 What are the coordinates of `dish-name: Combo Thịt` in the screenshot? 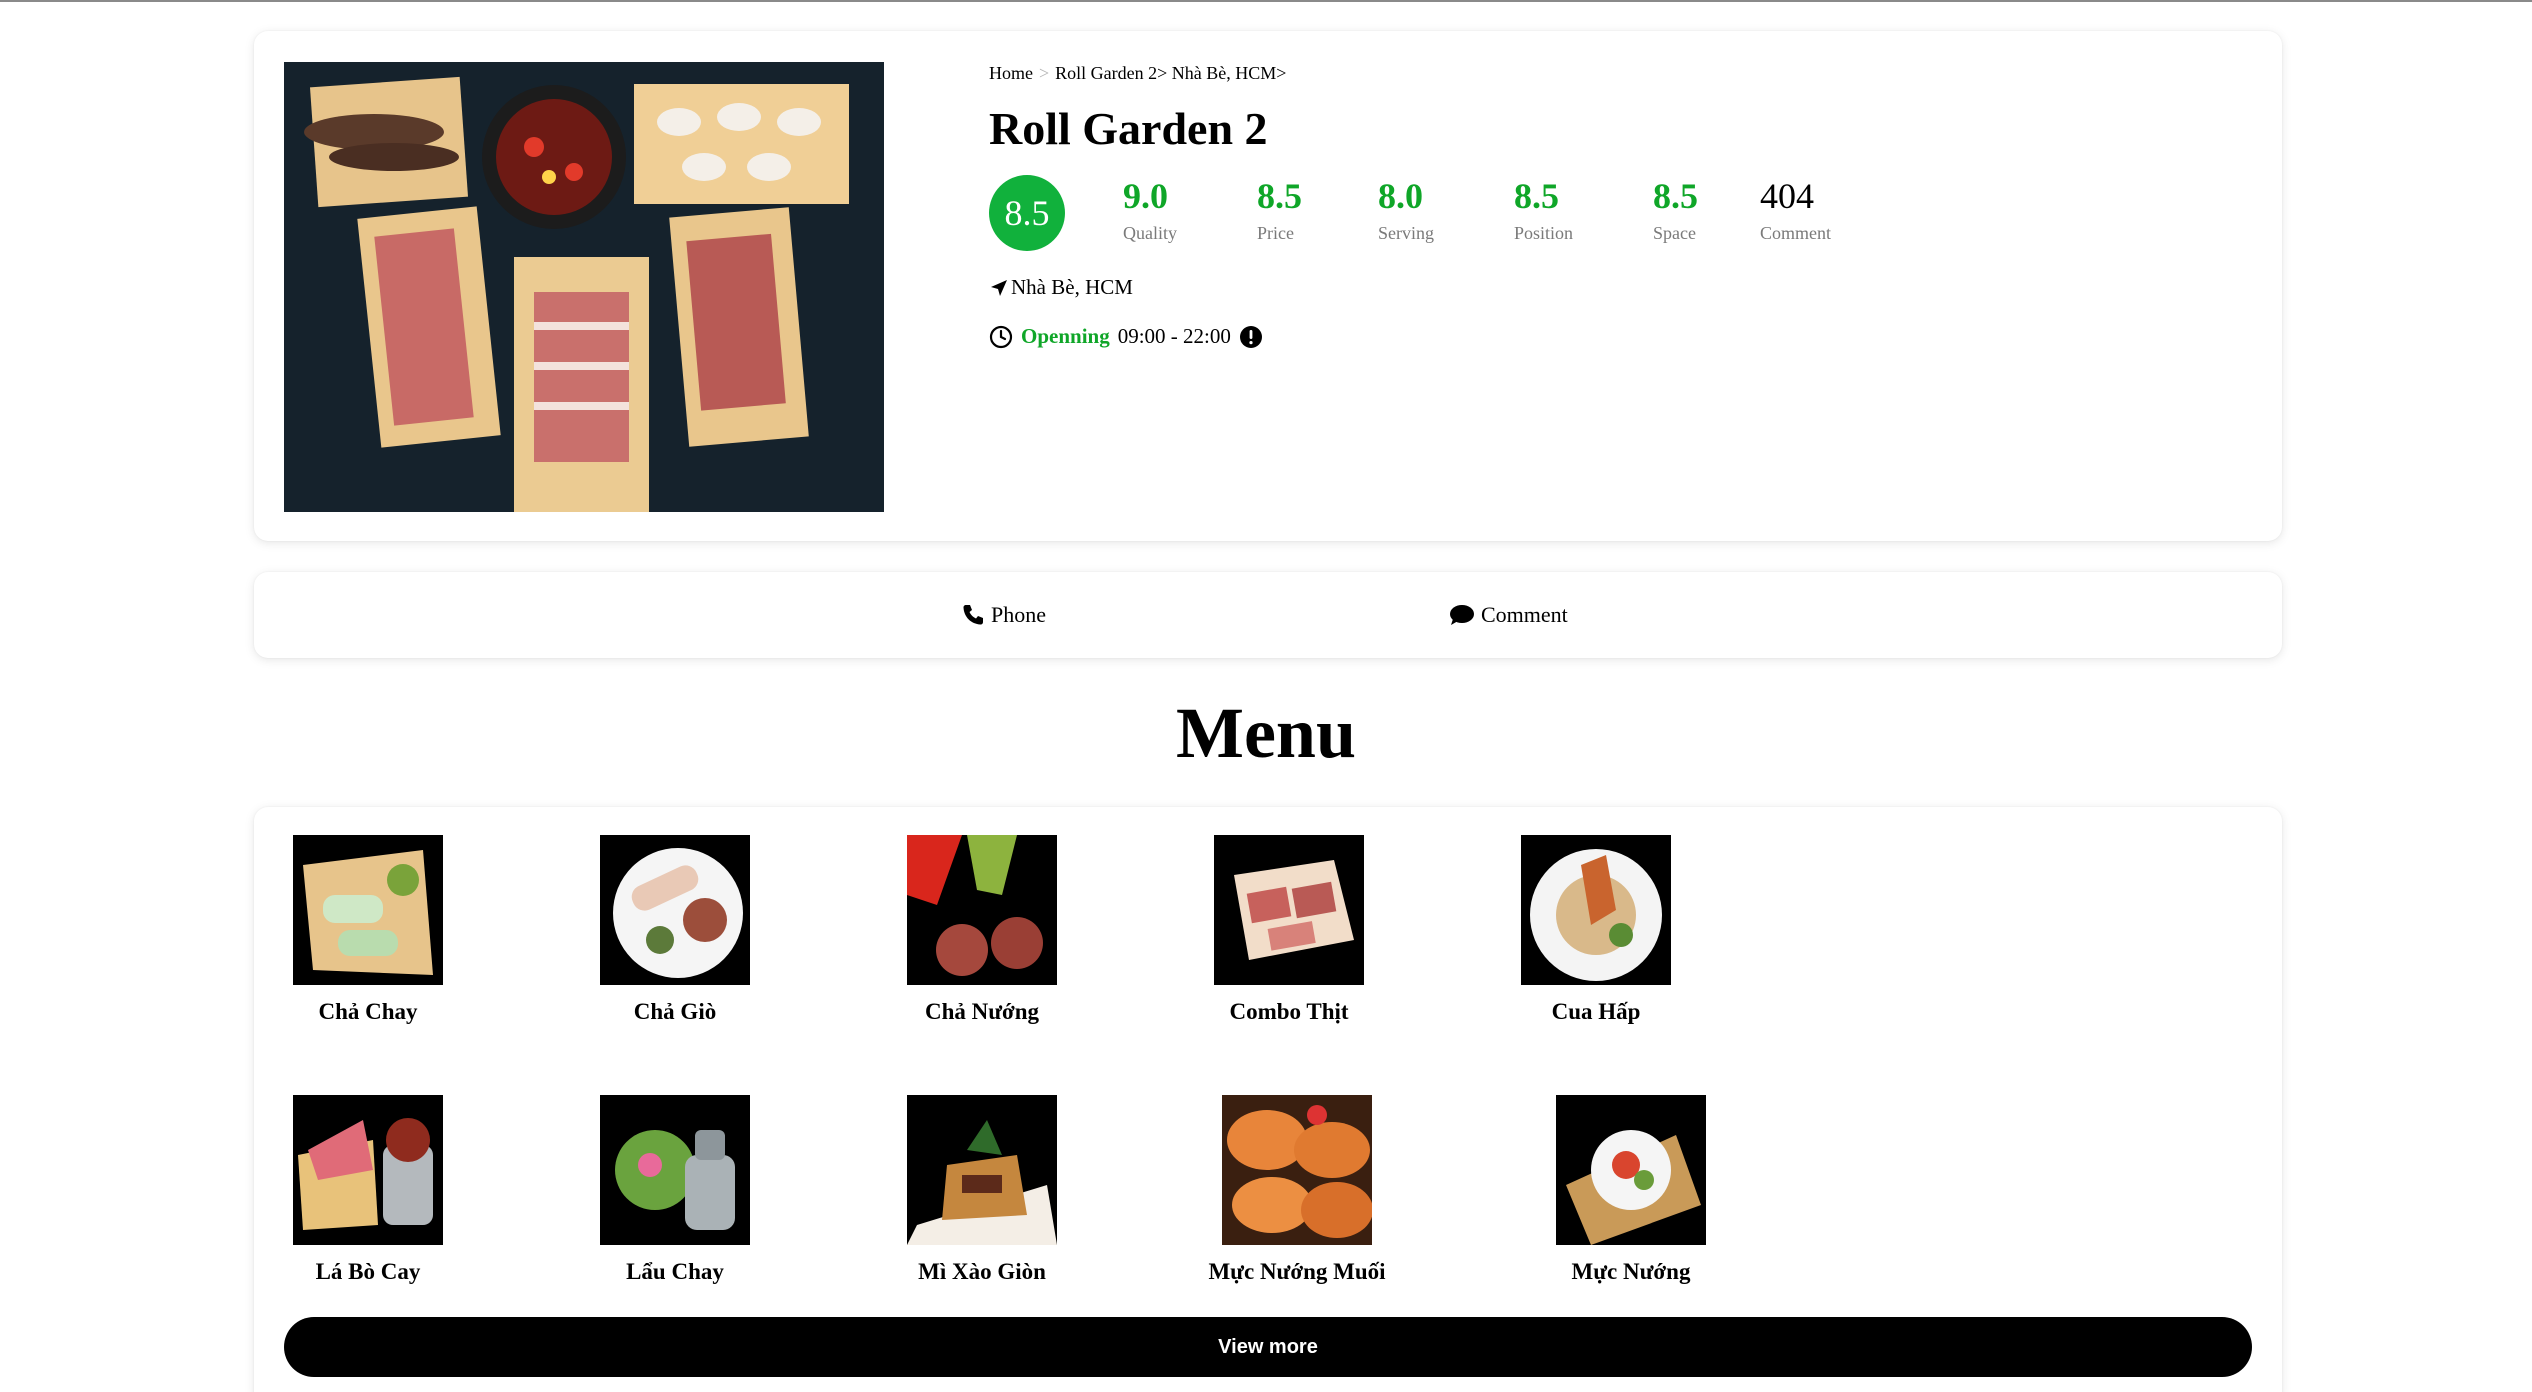 It's located at (1289, 1011).